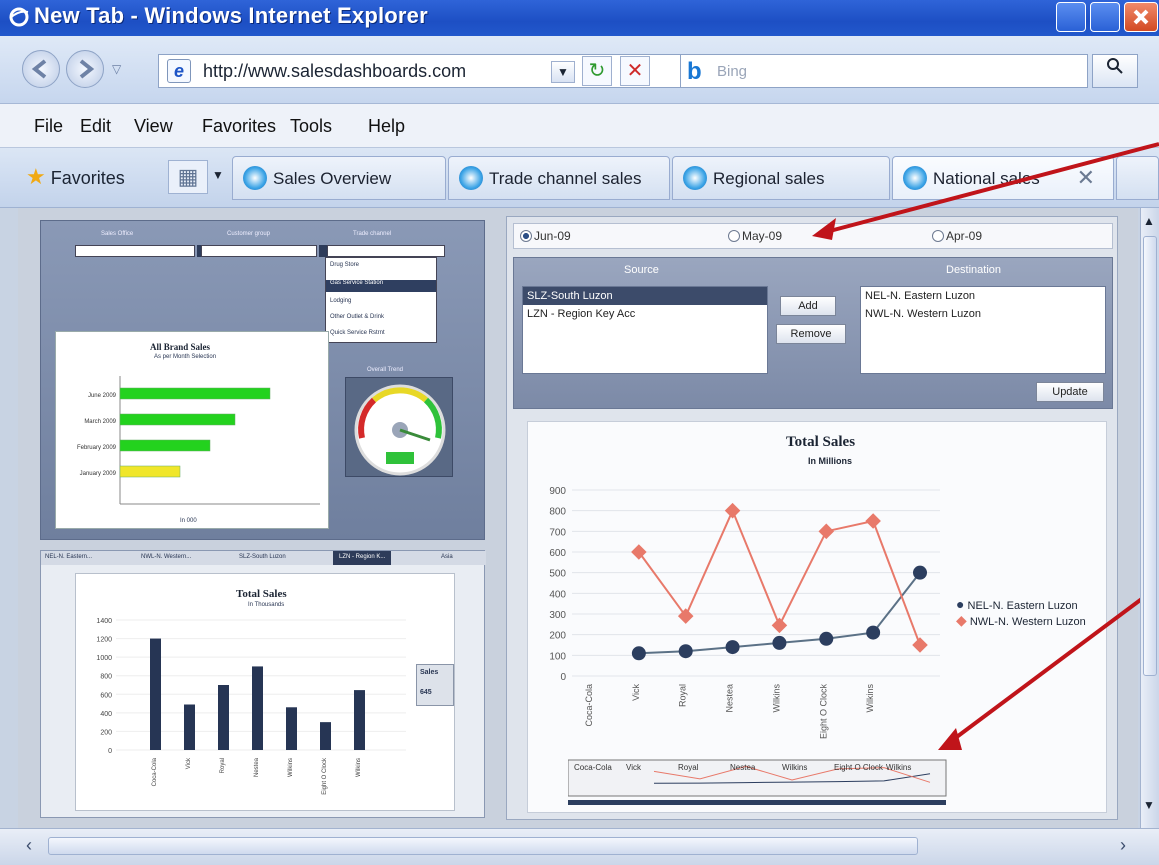  Describe the element at coordinates (1149, 221) in the screenshot. I see `scroll-up-icon: ▲` at that location.